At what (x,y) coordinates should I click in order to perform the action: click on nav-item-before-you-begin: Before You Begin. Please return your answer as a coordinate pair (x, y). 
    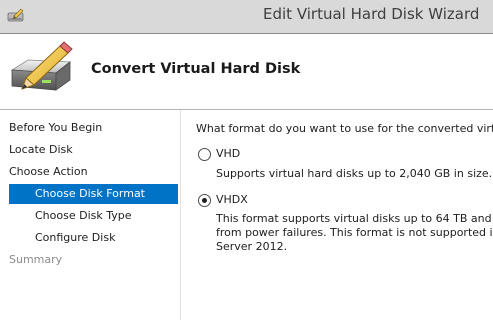
    Looking at the image, I should click on (93, 128).